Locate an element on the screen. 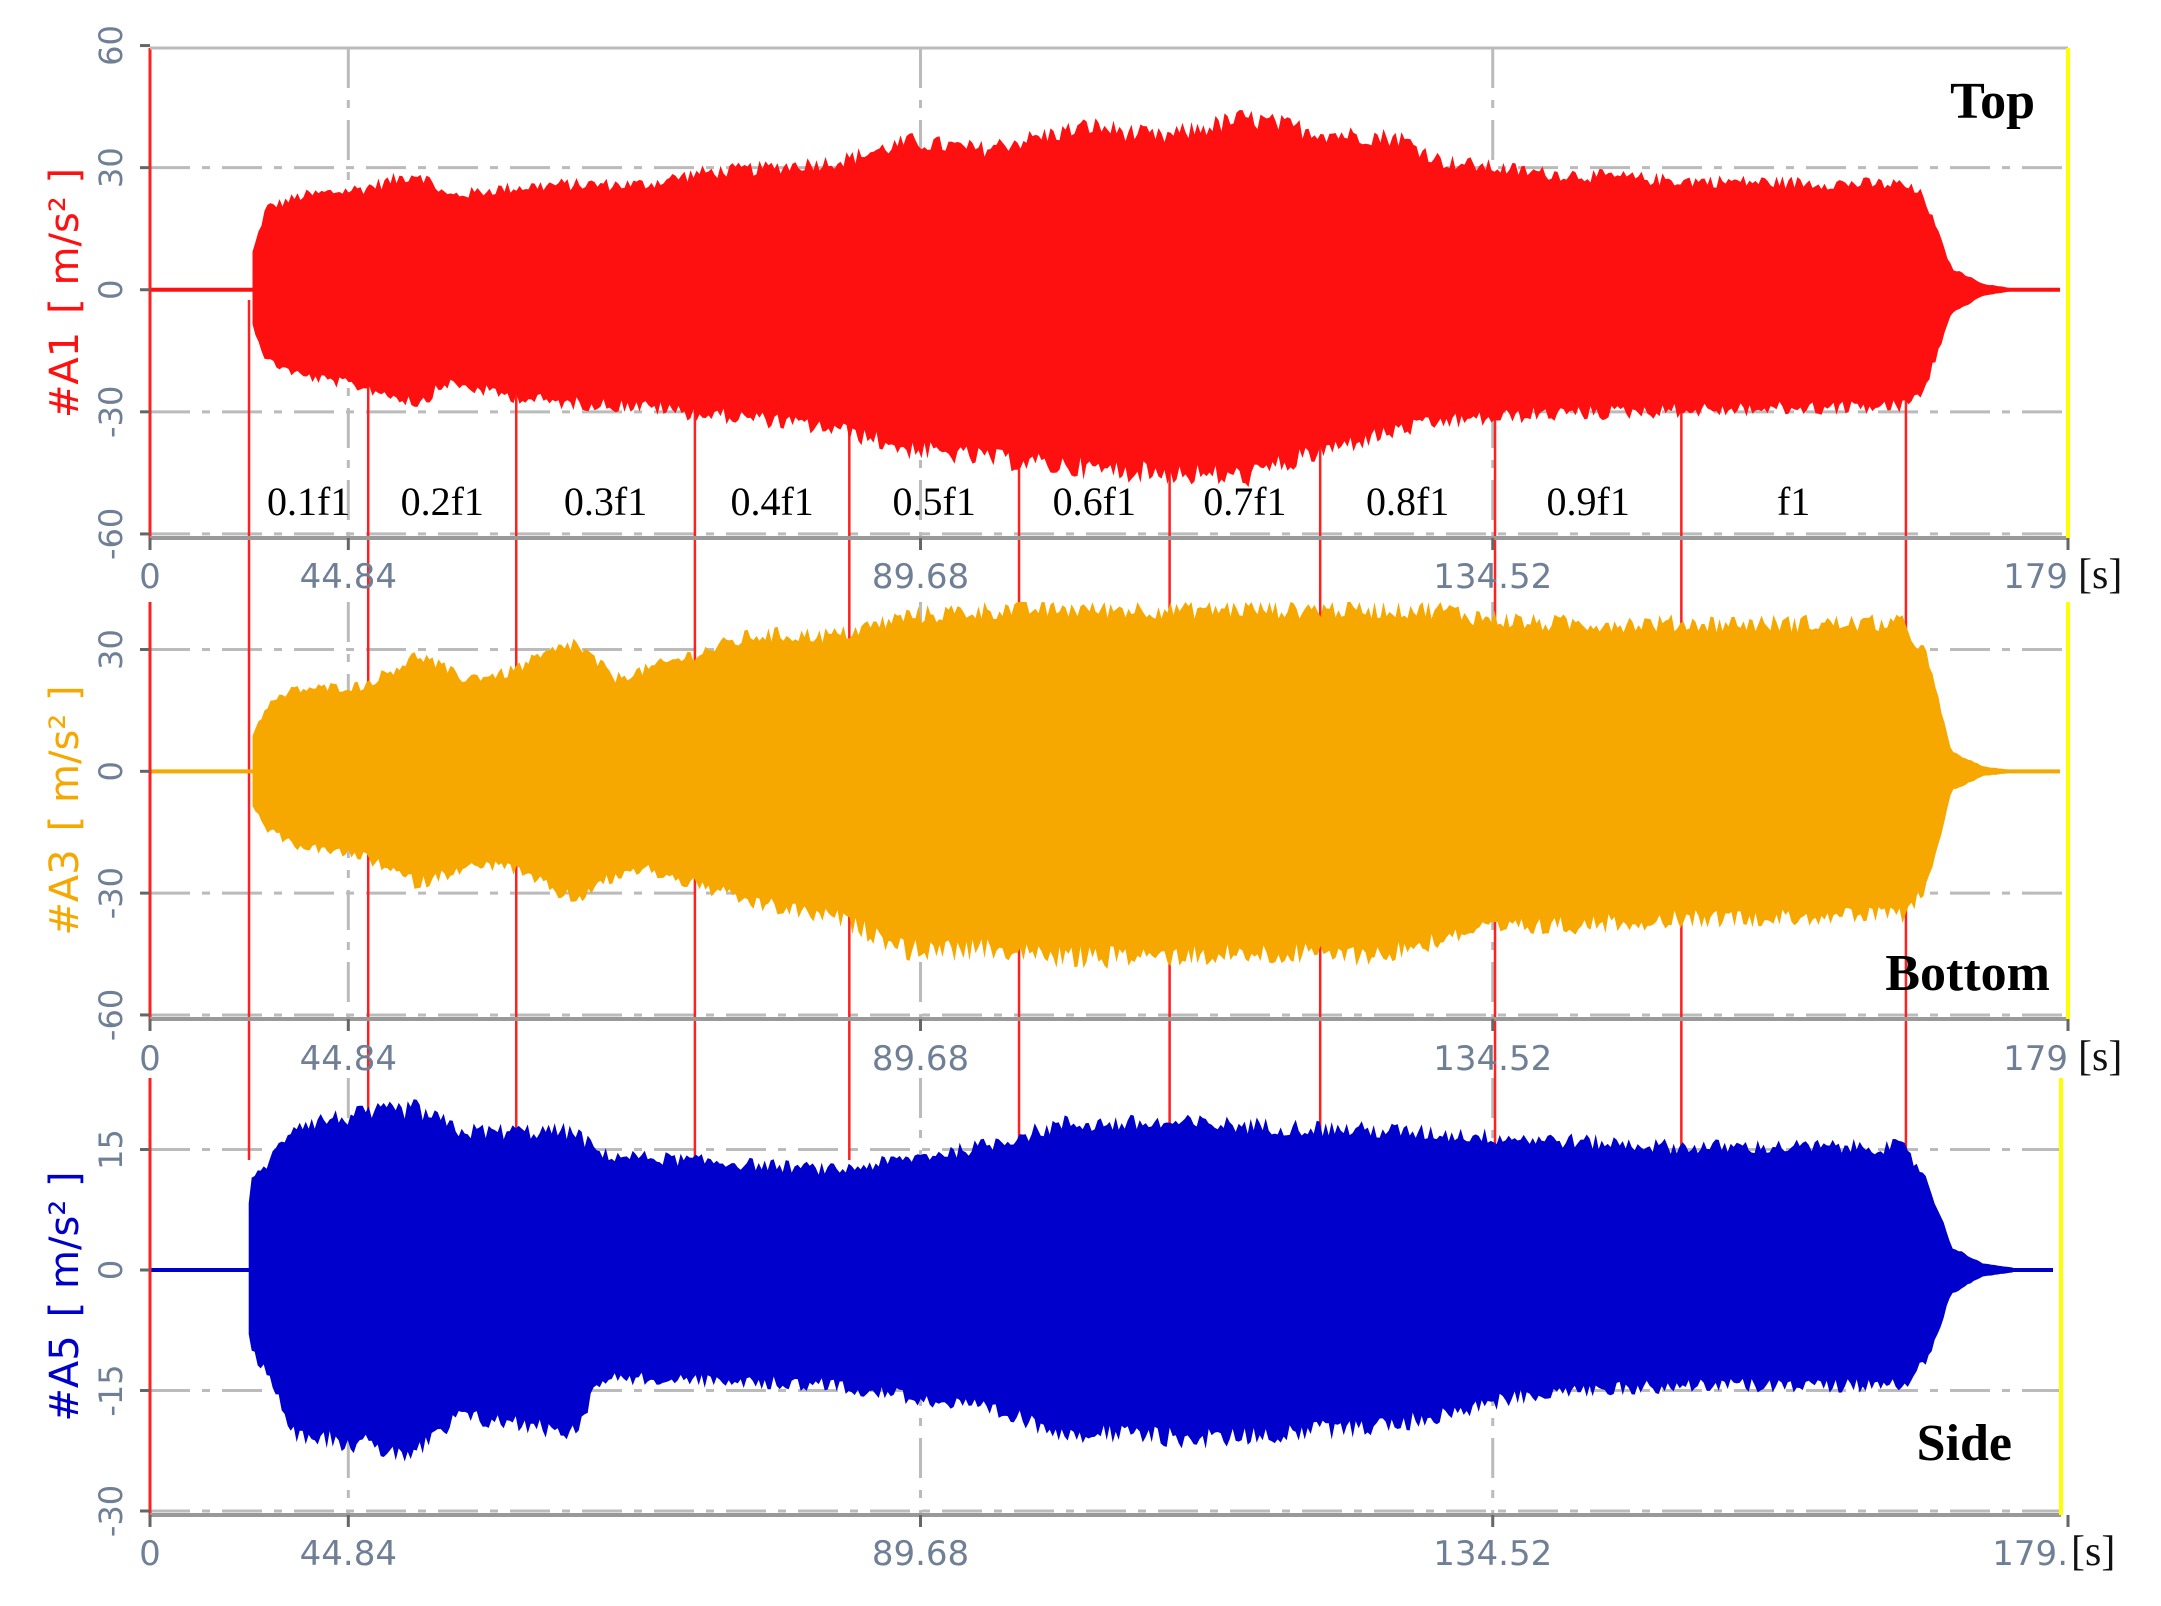 The height and width of the screenshot is (1606, 2161). frequency-label: f1 is located at coordinates (1793, 501).